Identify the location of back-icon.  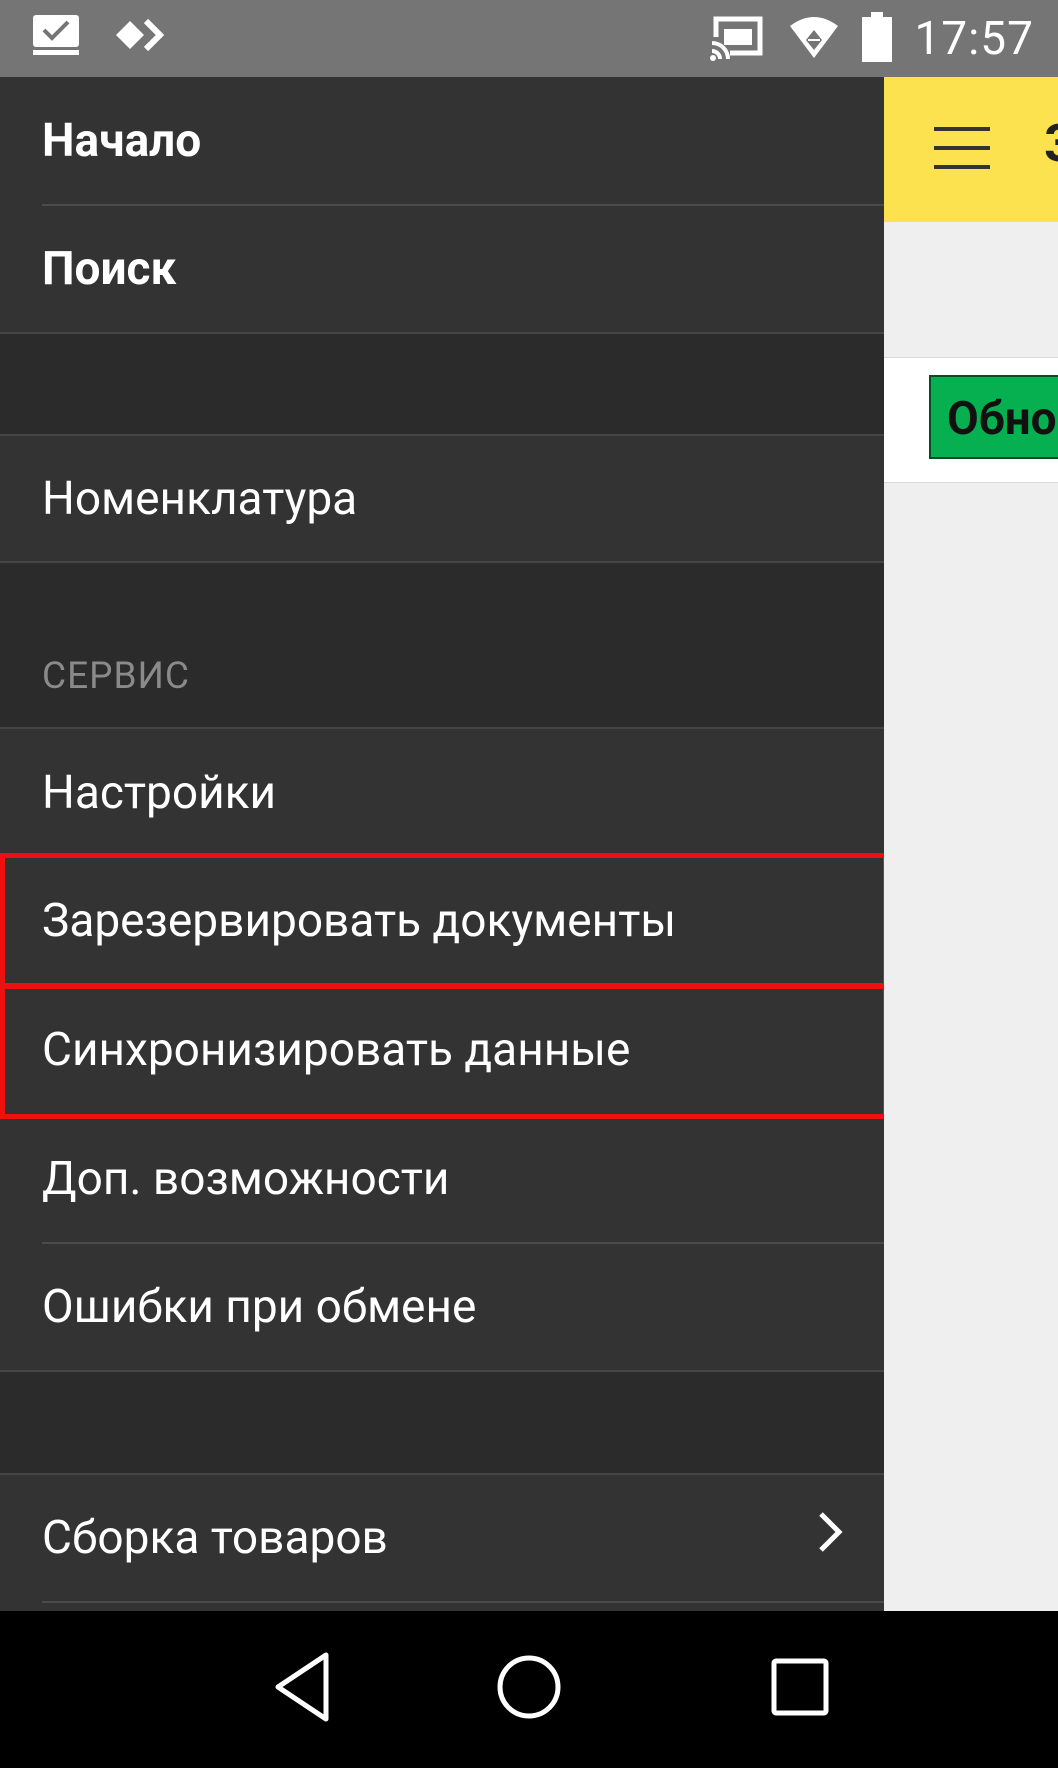
(302, 1689).